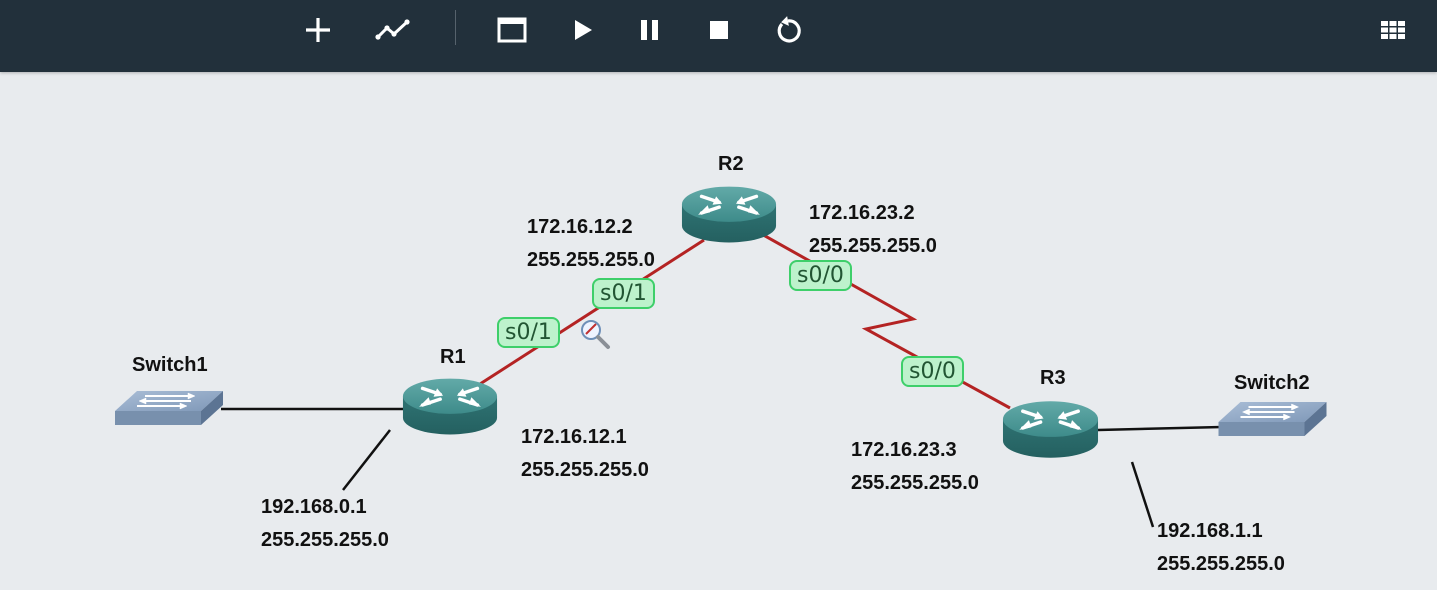 The height and width of the screenshot is (590, 1437). I want to click on play-icon, so click(583, 30).